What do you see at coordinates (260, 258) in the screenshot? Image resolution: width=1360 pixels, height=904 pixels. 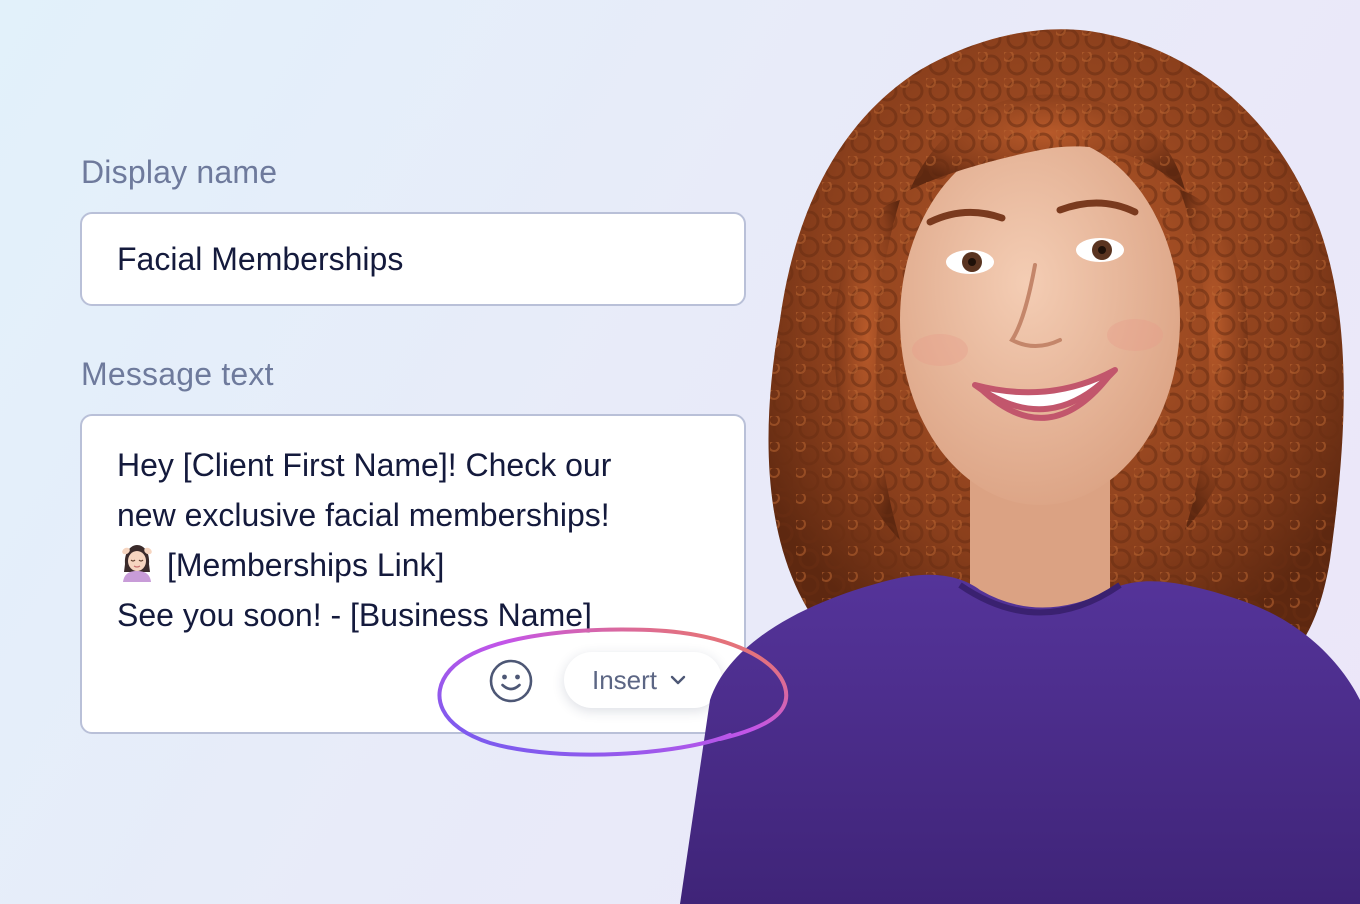 I see `display-name-value: Facial Memberships` at bounding box center [260, 258].